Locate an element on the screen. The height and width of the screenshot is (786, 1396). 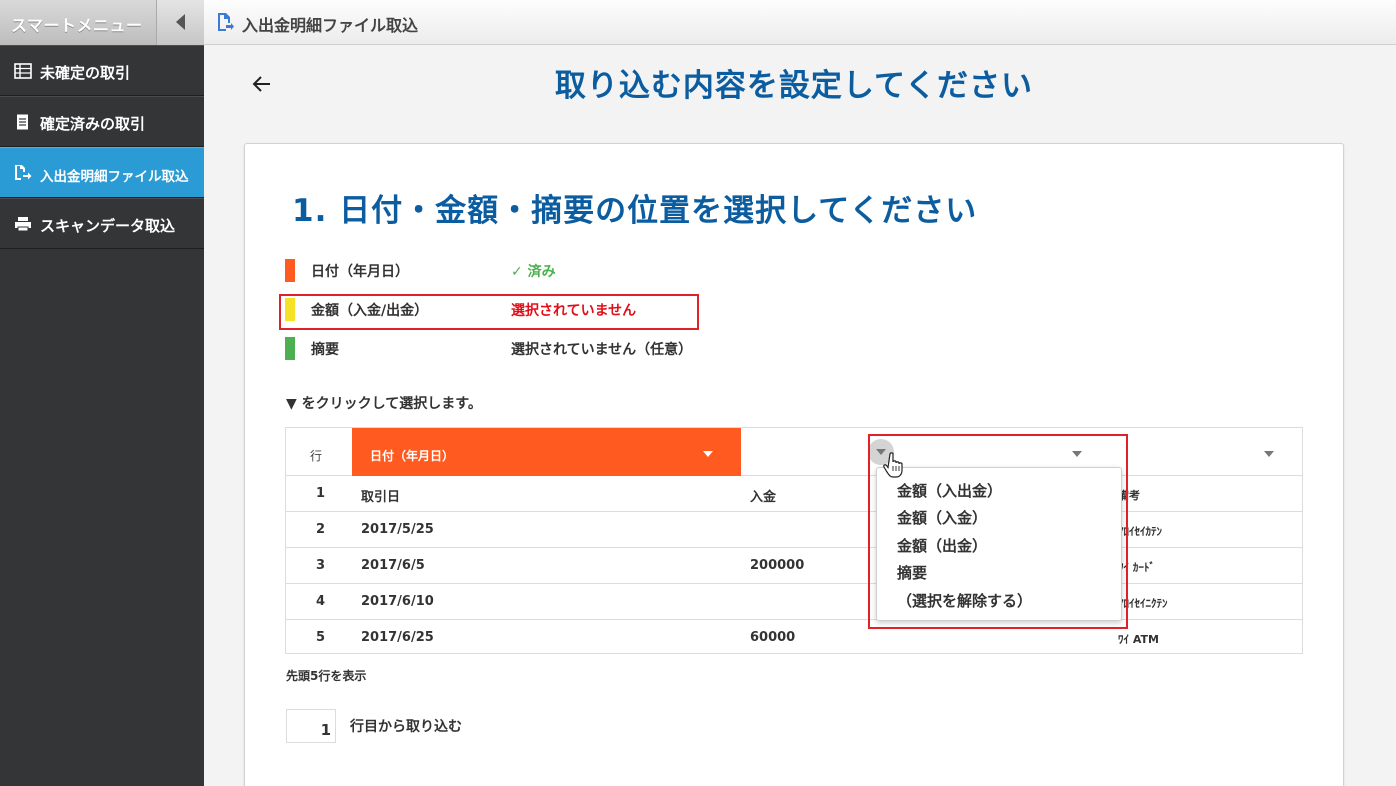
smart-menu-label: スマートメニュー is located at coordinates (77, 25).